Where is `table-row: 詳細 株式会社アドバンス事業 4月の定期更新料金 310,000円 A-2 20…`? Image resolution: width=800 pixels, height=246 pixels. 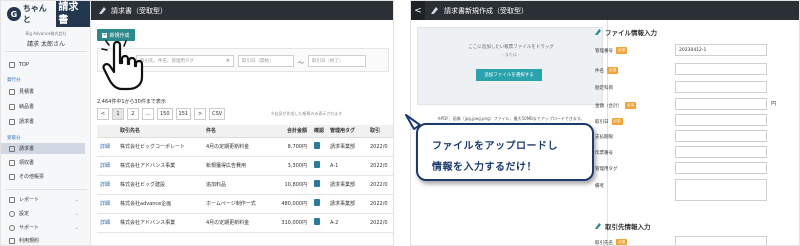
table-row: 詳細 株式会社アドバンス事業 4月の定期更新料金 310,000円 A-2 20… is located at coordinates (245, 223).